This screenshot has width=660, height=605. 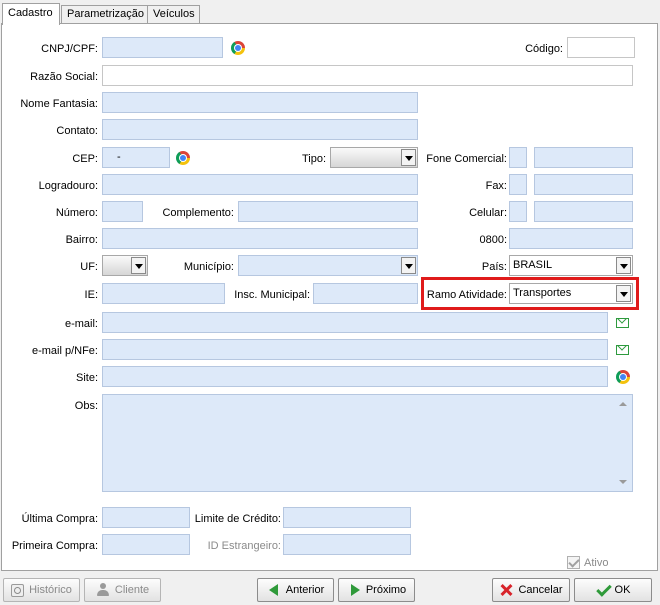 I want to click on primeira-compra-field, so click(x=146, y=544).